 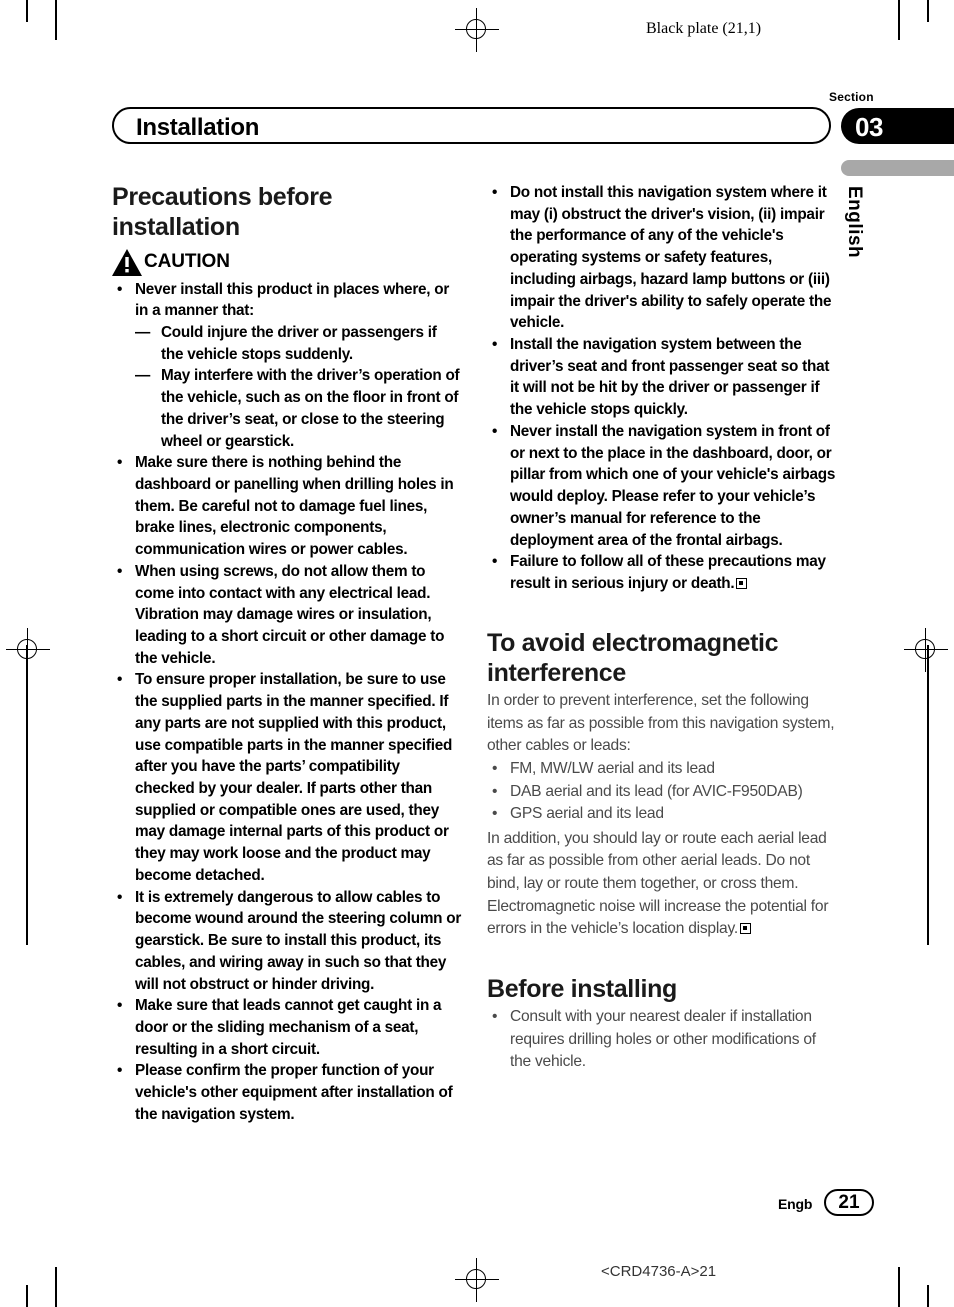 I want to click on emi-item-text: GPS aerial and its lead, so click(x=587, y=814).